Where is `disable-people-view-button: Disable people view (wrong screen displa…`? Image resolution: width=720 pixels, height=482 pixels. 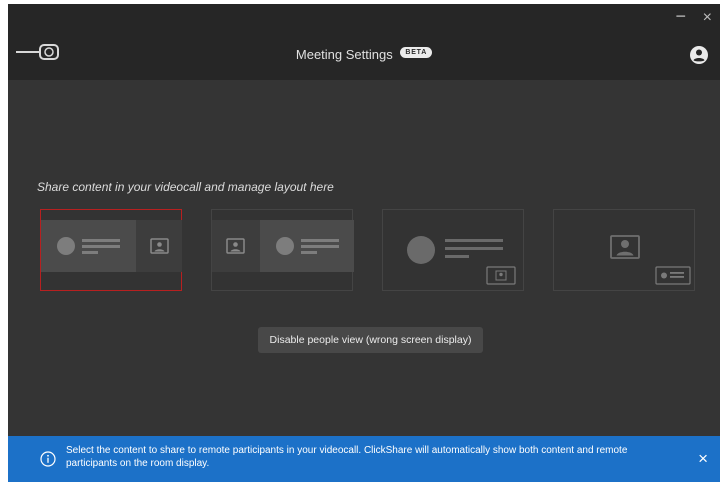 disable-people-view-button: Disable people view (wrong screen displa… is located at coordinates (370, 340).